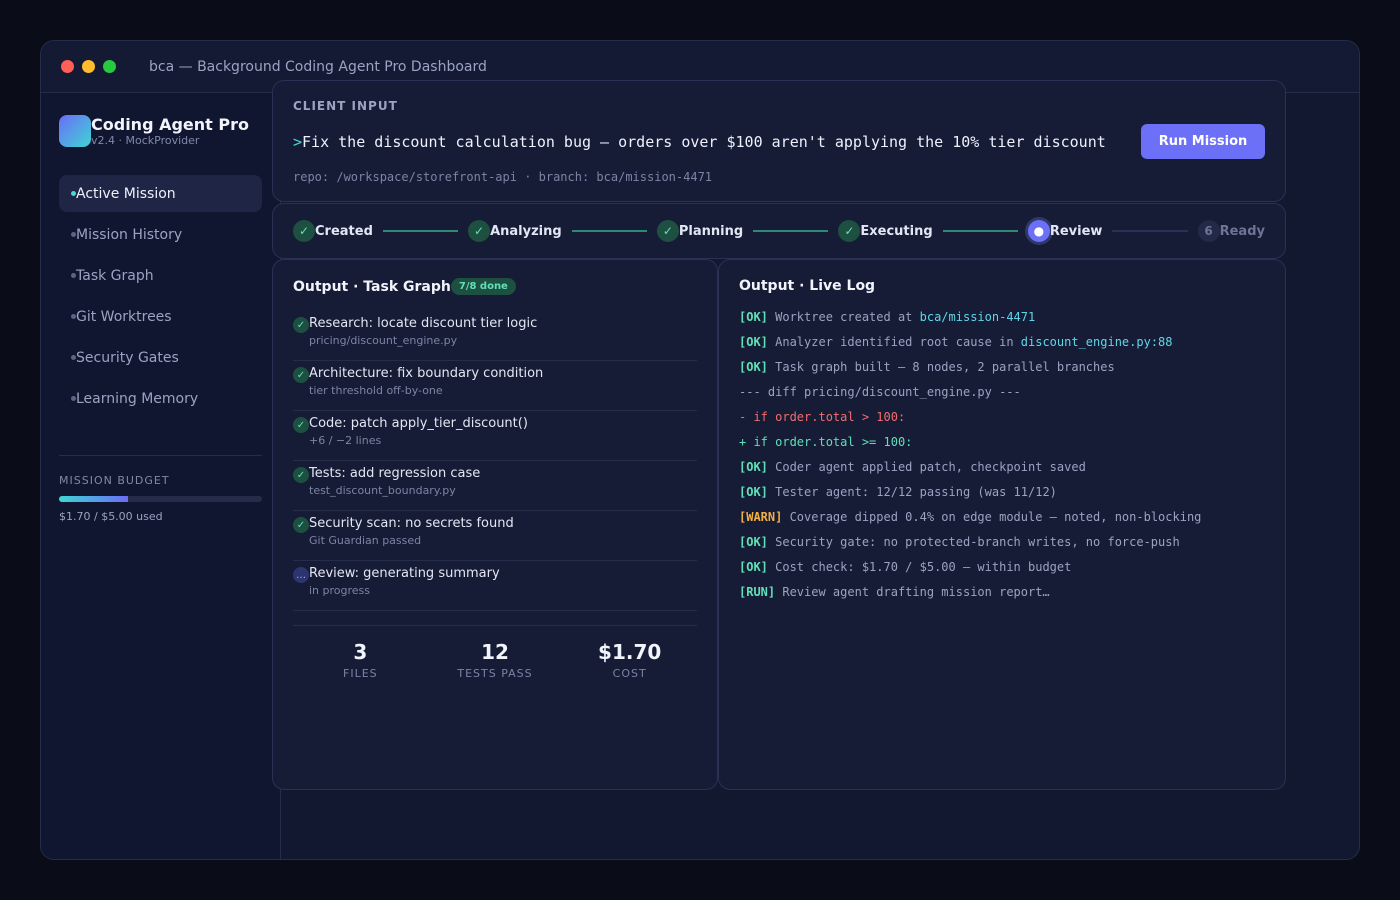 This screenshot has width=1400, height=900. I want to click on log-tag: [RUN], so click(757, 592).